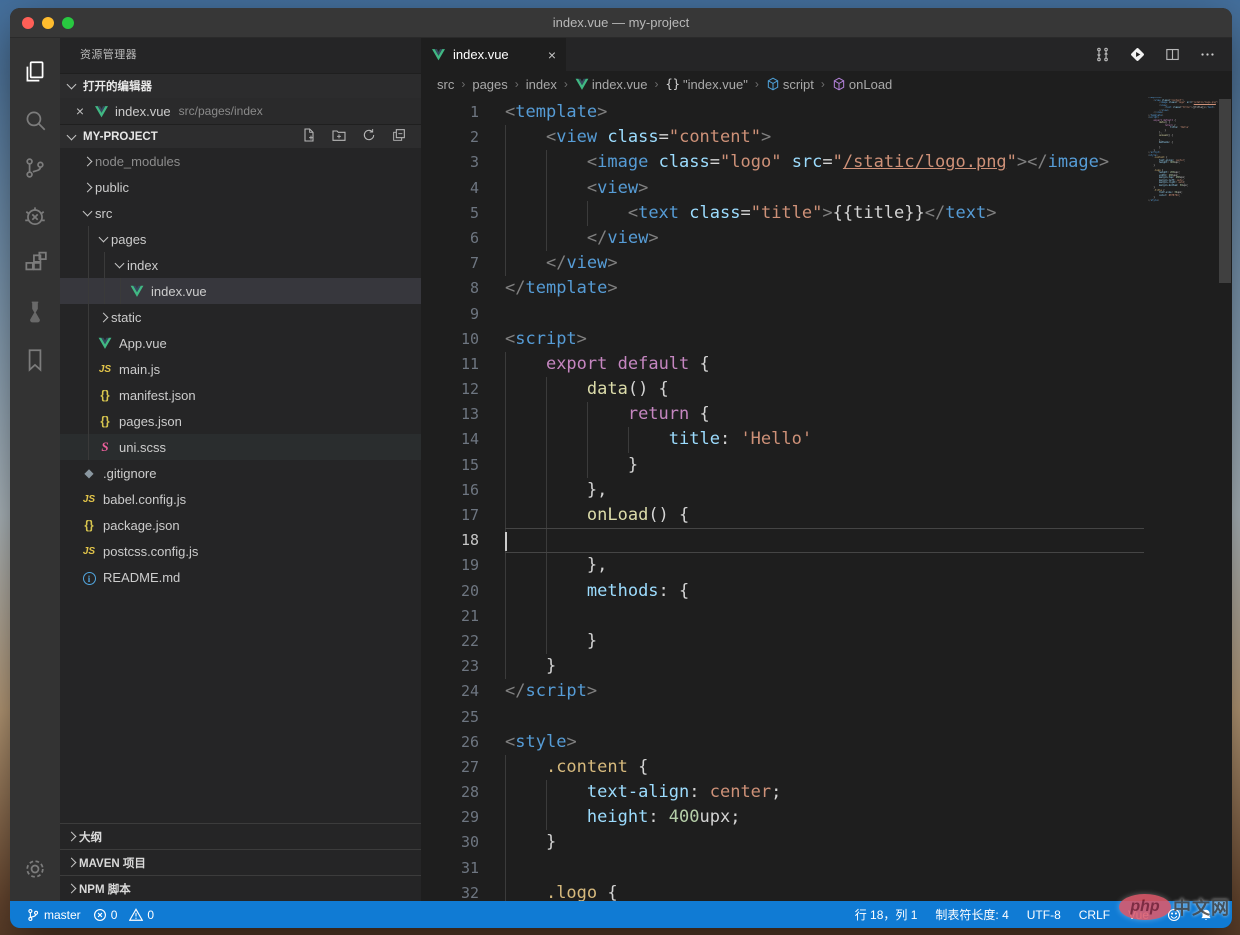 Image resolution: width=1240 pixels, height=935 pixels. What do you see at coordinates (240, 291) in the screenshot?
I see `tree-item-index-vue: index.vue` at bounding box center [240, 291].